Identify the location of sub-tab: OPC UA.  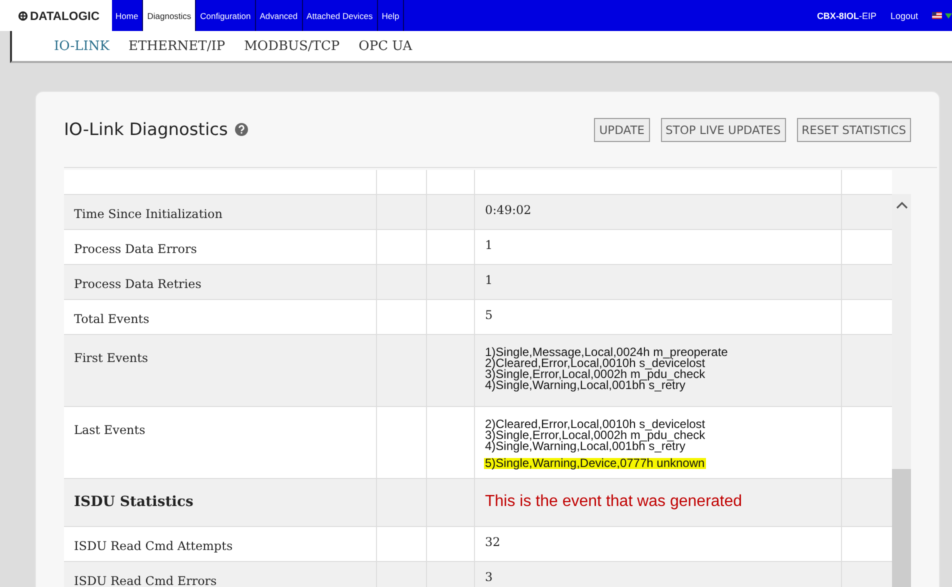
(385, 46).